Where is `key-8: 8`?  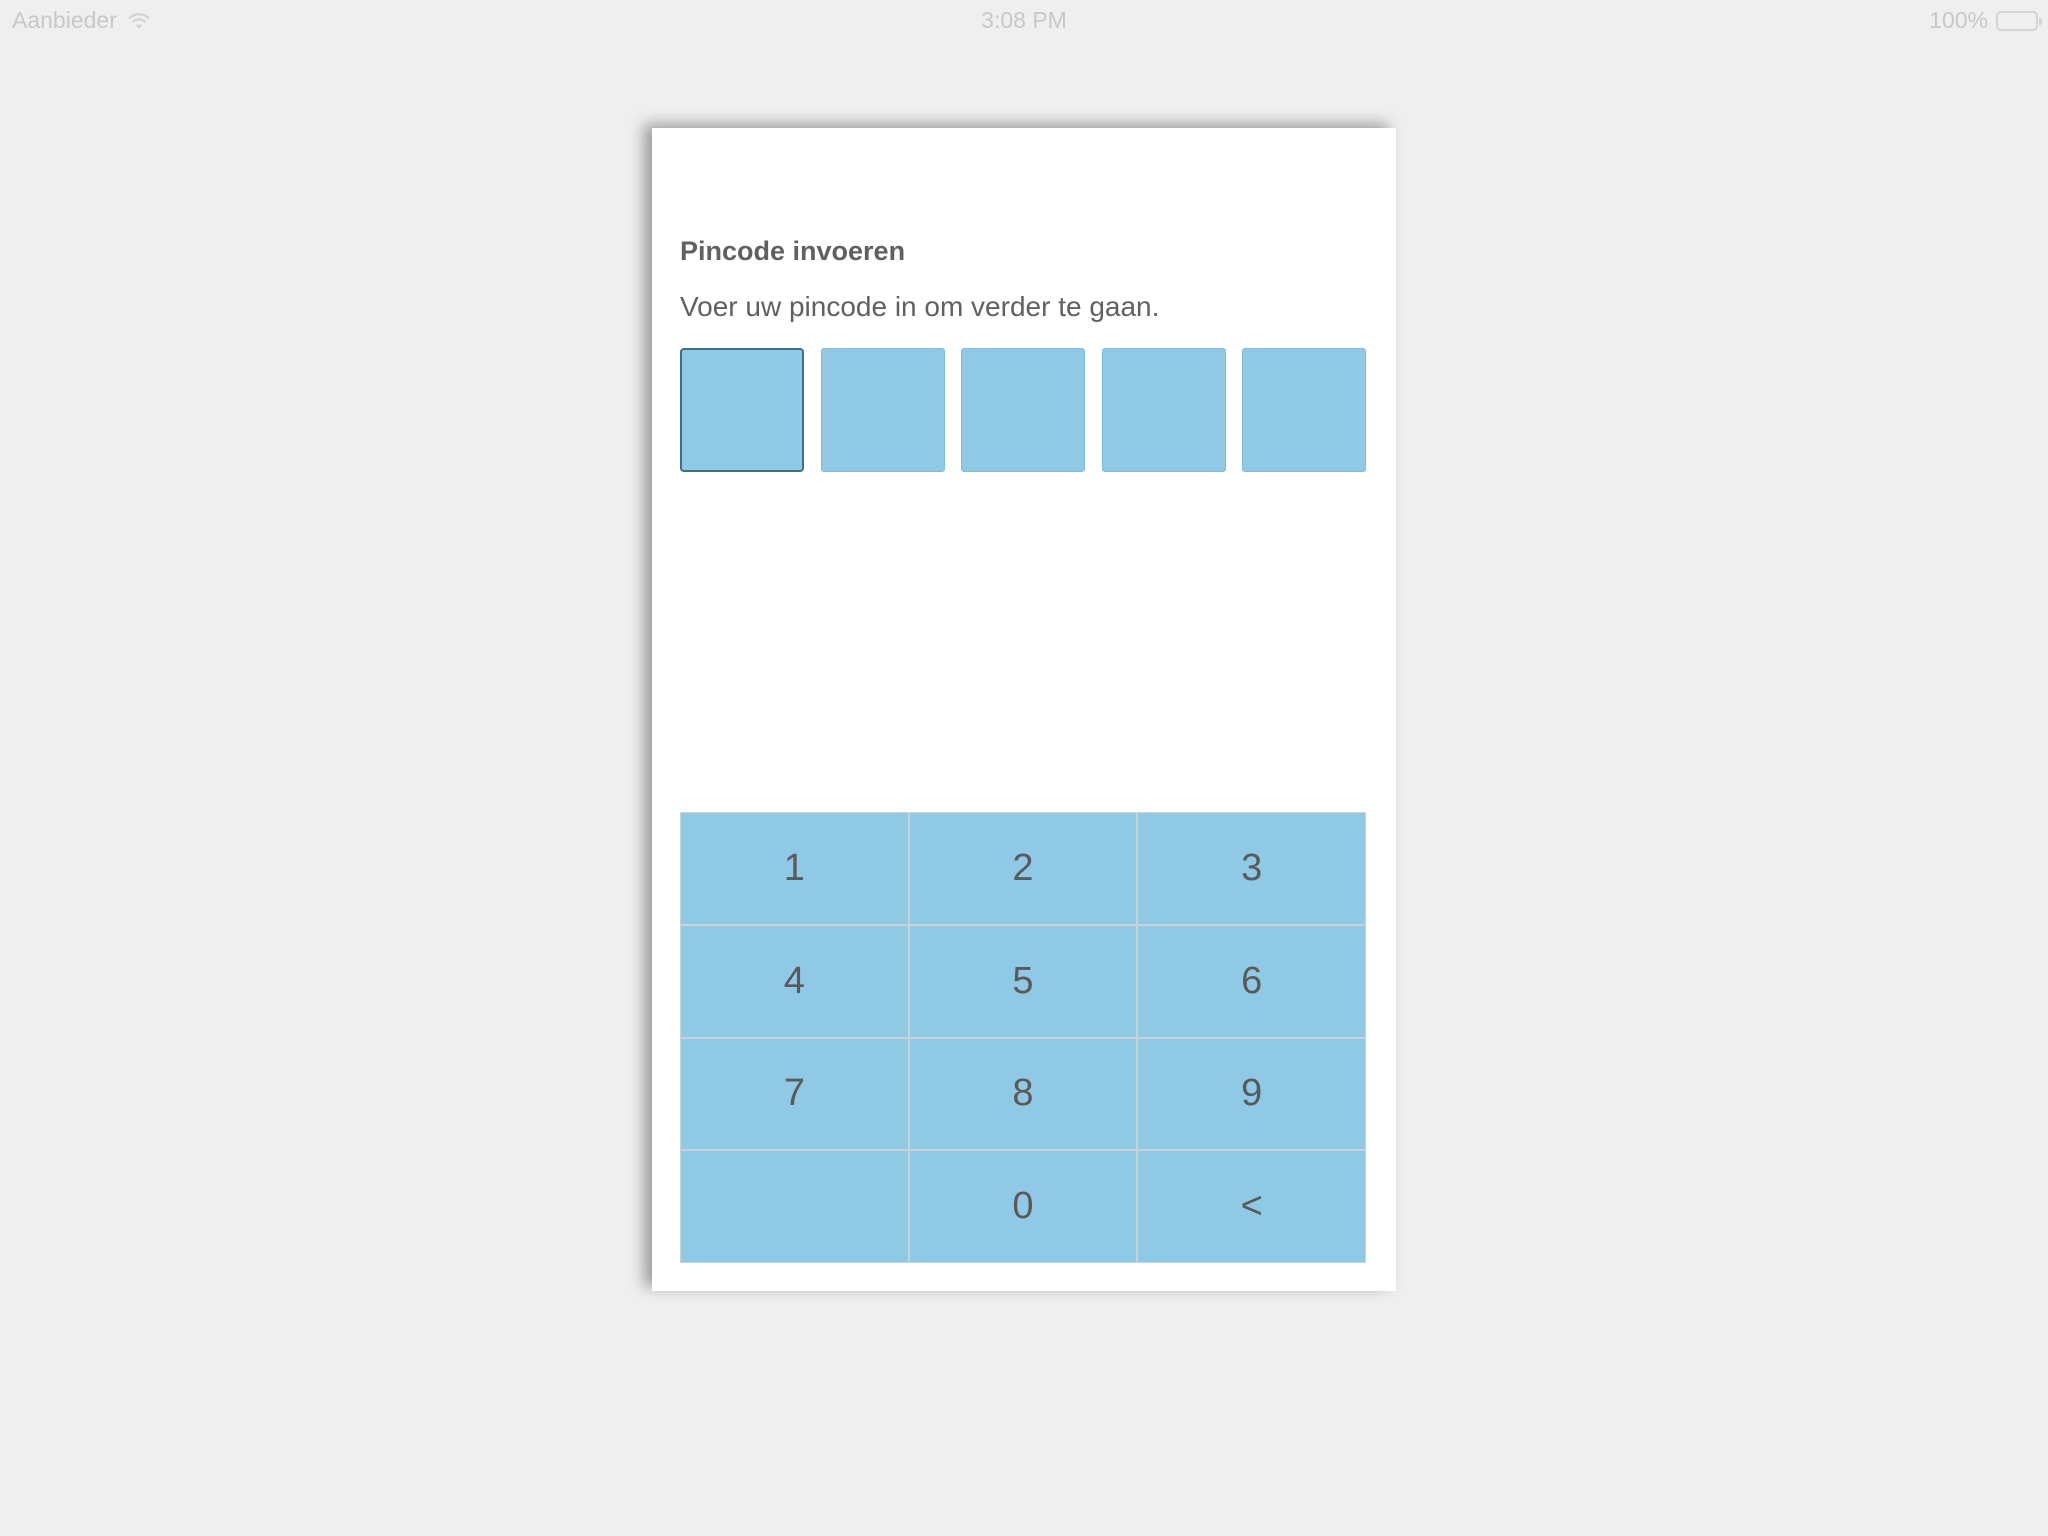
key-8: 8 is located at coordinates (1023, 1094).